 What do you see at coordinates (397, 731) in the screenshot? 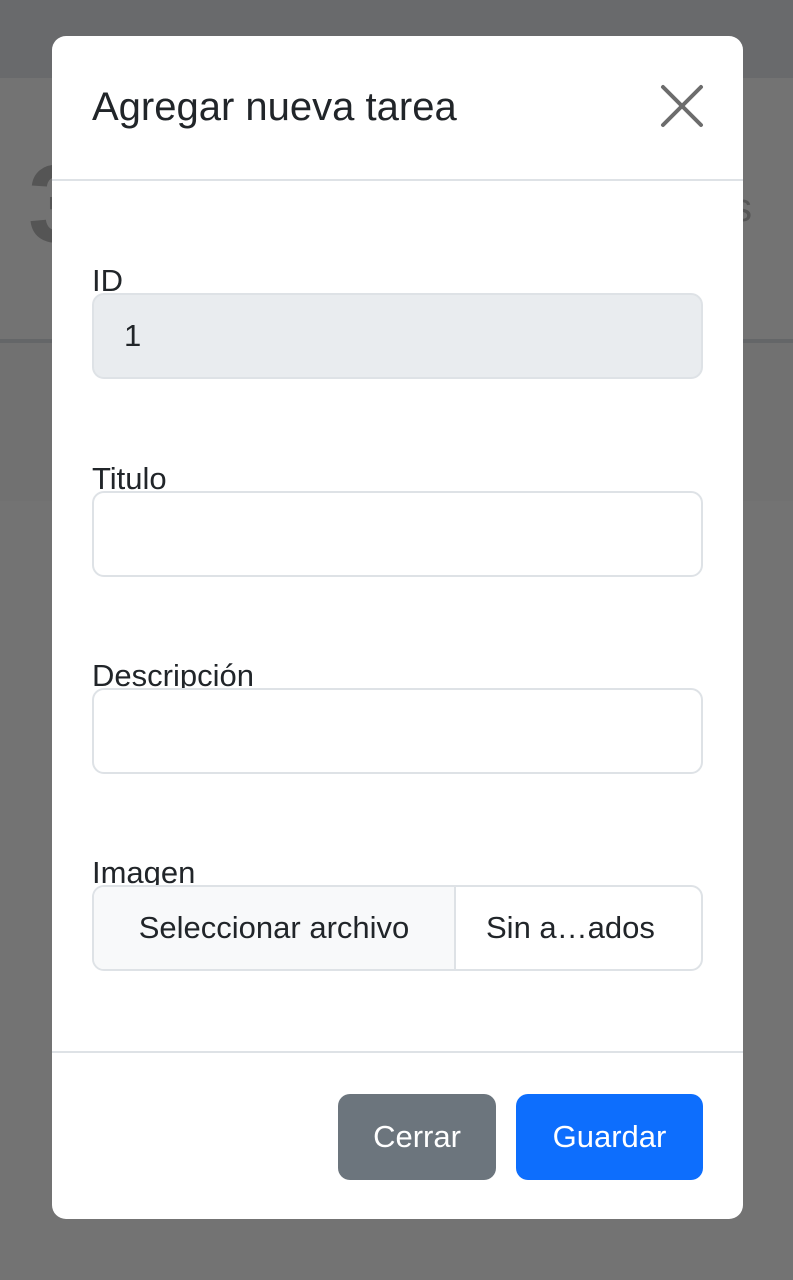
I see `description-field` at bounding box center [397, 731].